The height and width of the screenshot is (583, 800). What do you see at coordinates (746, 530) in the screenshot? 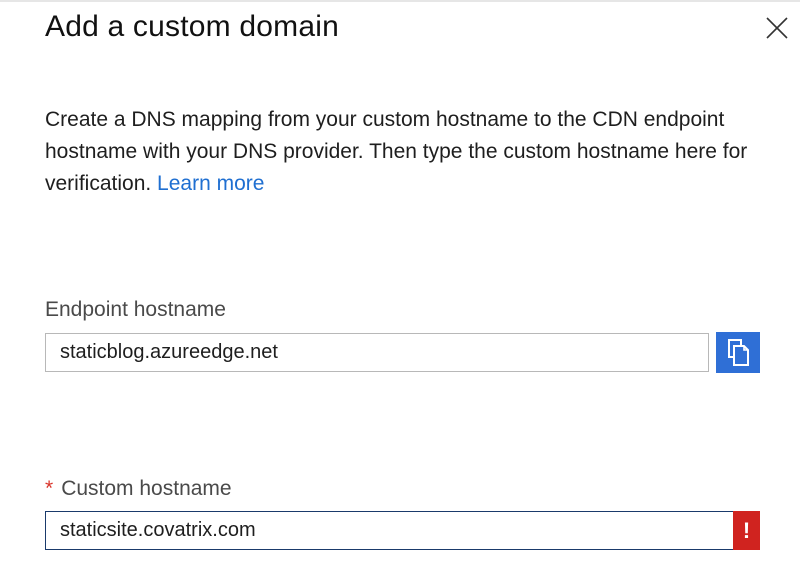
I see `error-icon: !` at bounding box center [746, 530].